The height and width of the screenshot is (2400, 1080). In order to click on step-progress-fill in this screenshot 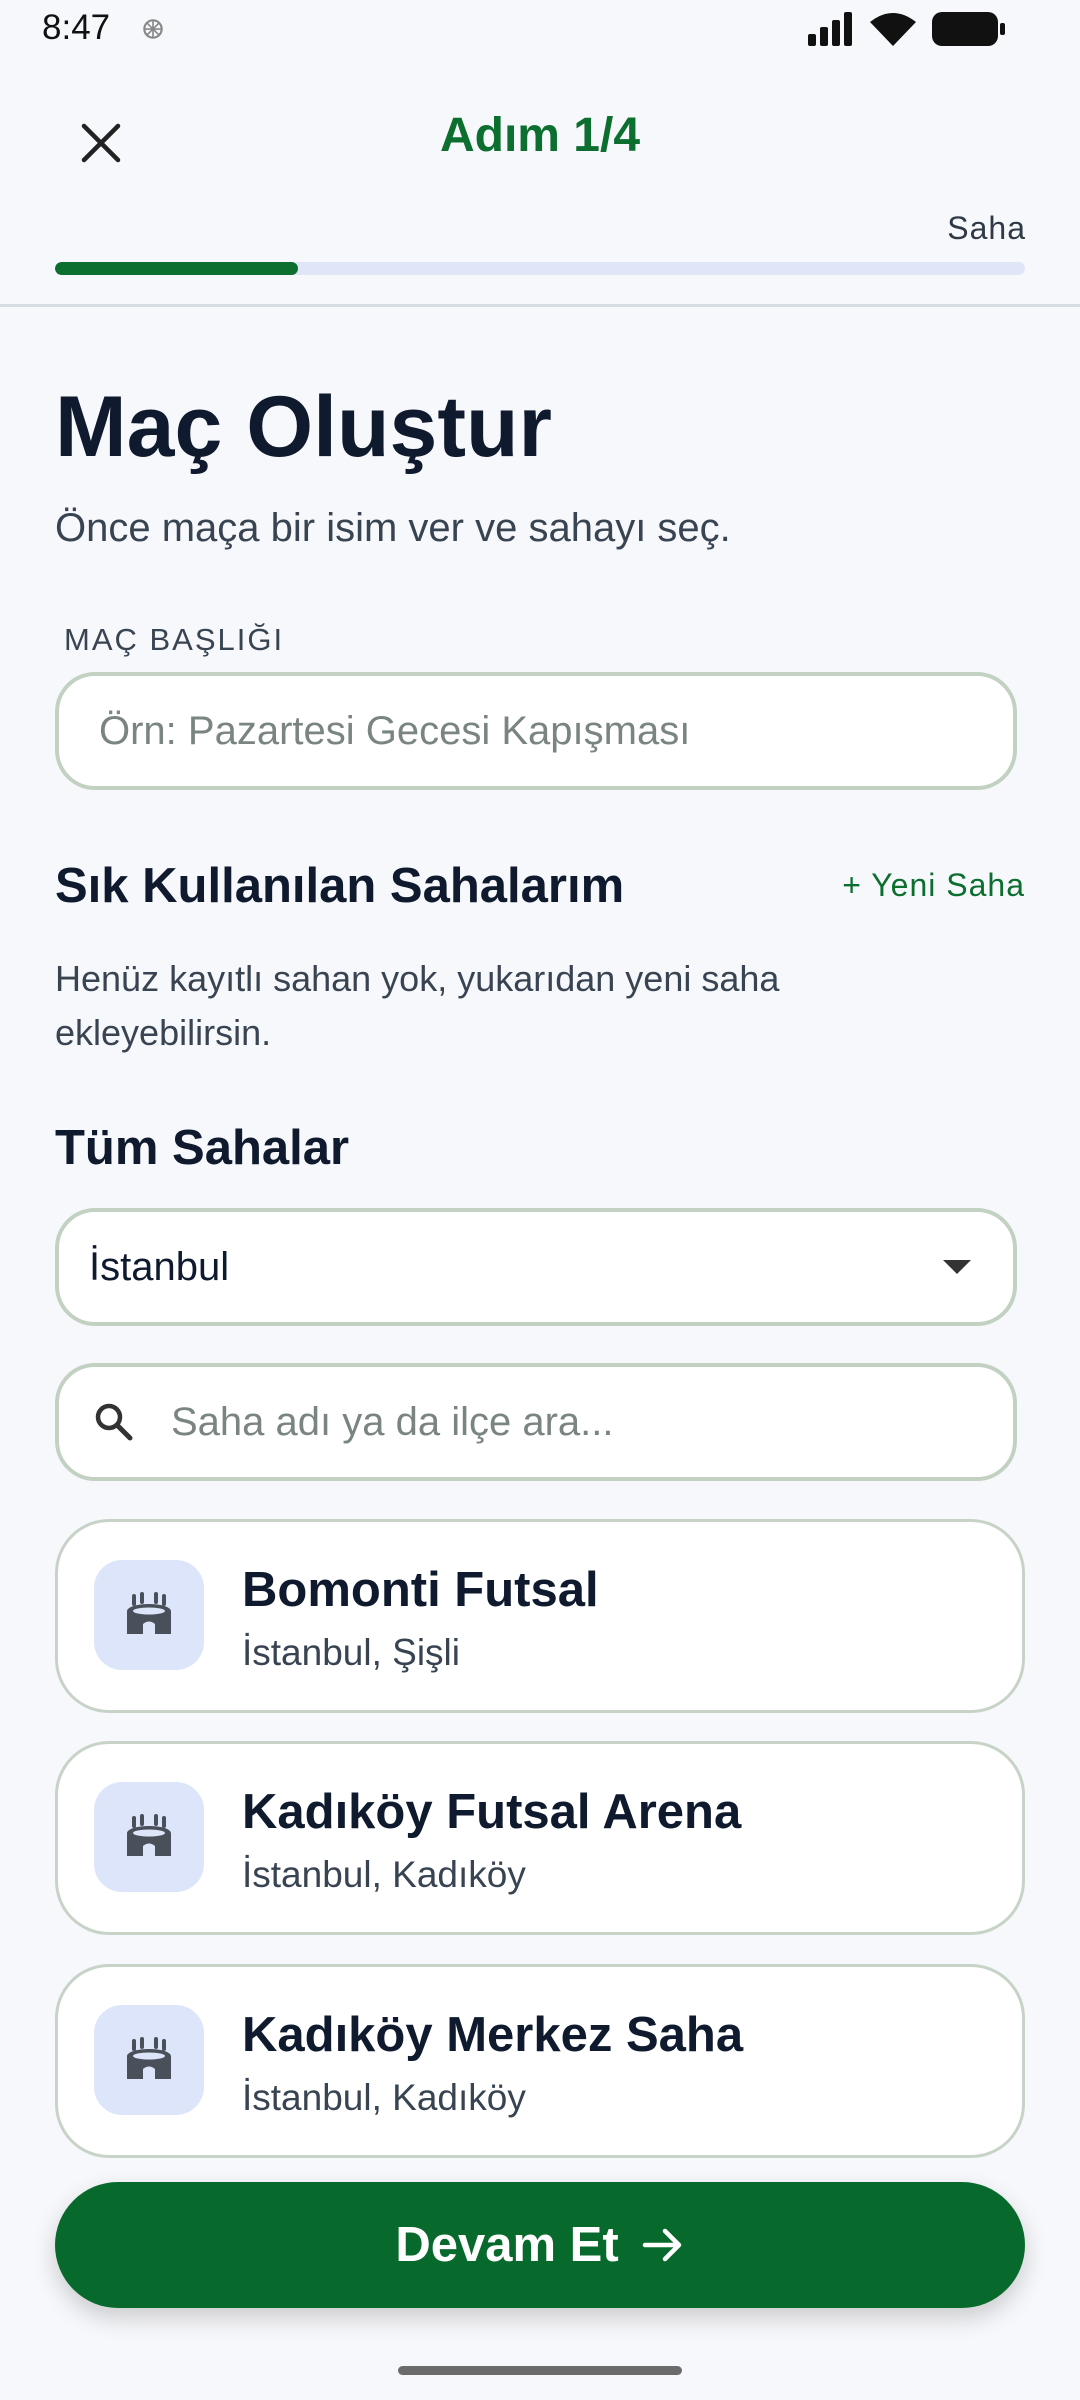, I will do `click(176, 268)`.